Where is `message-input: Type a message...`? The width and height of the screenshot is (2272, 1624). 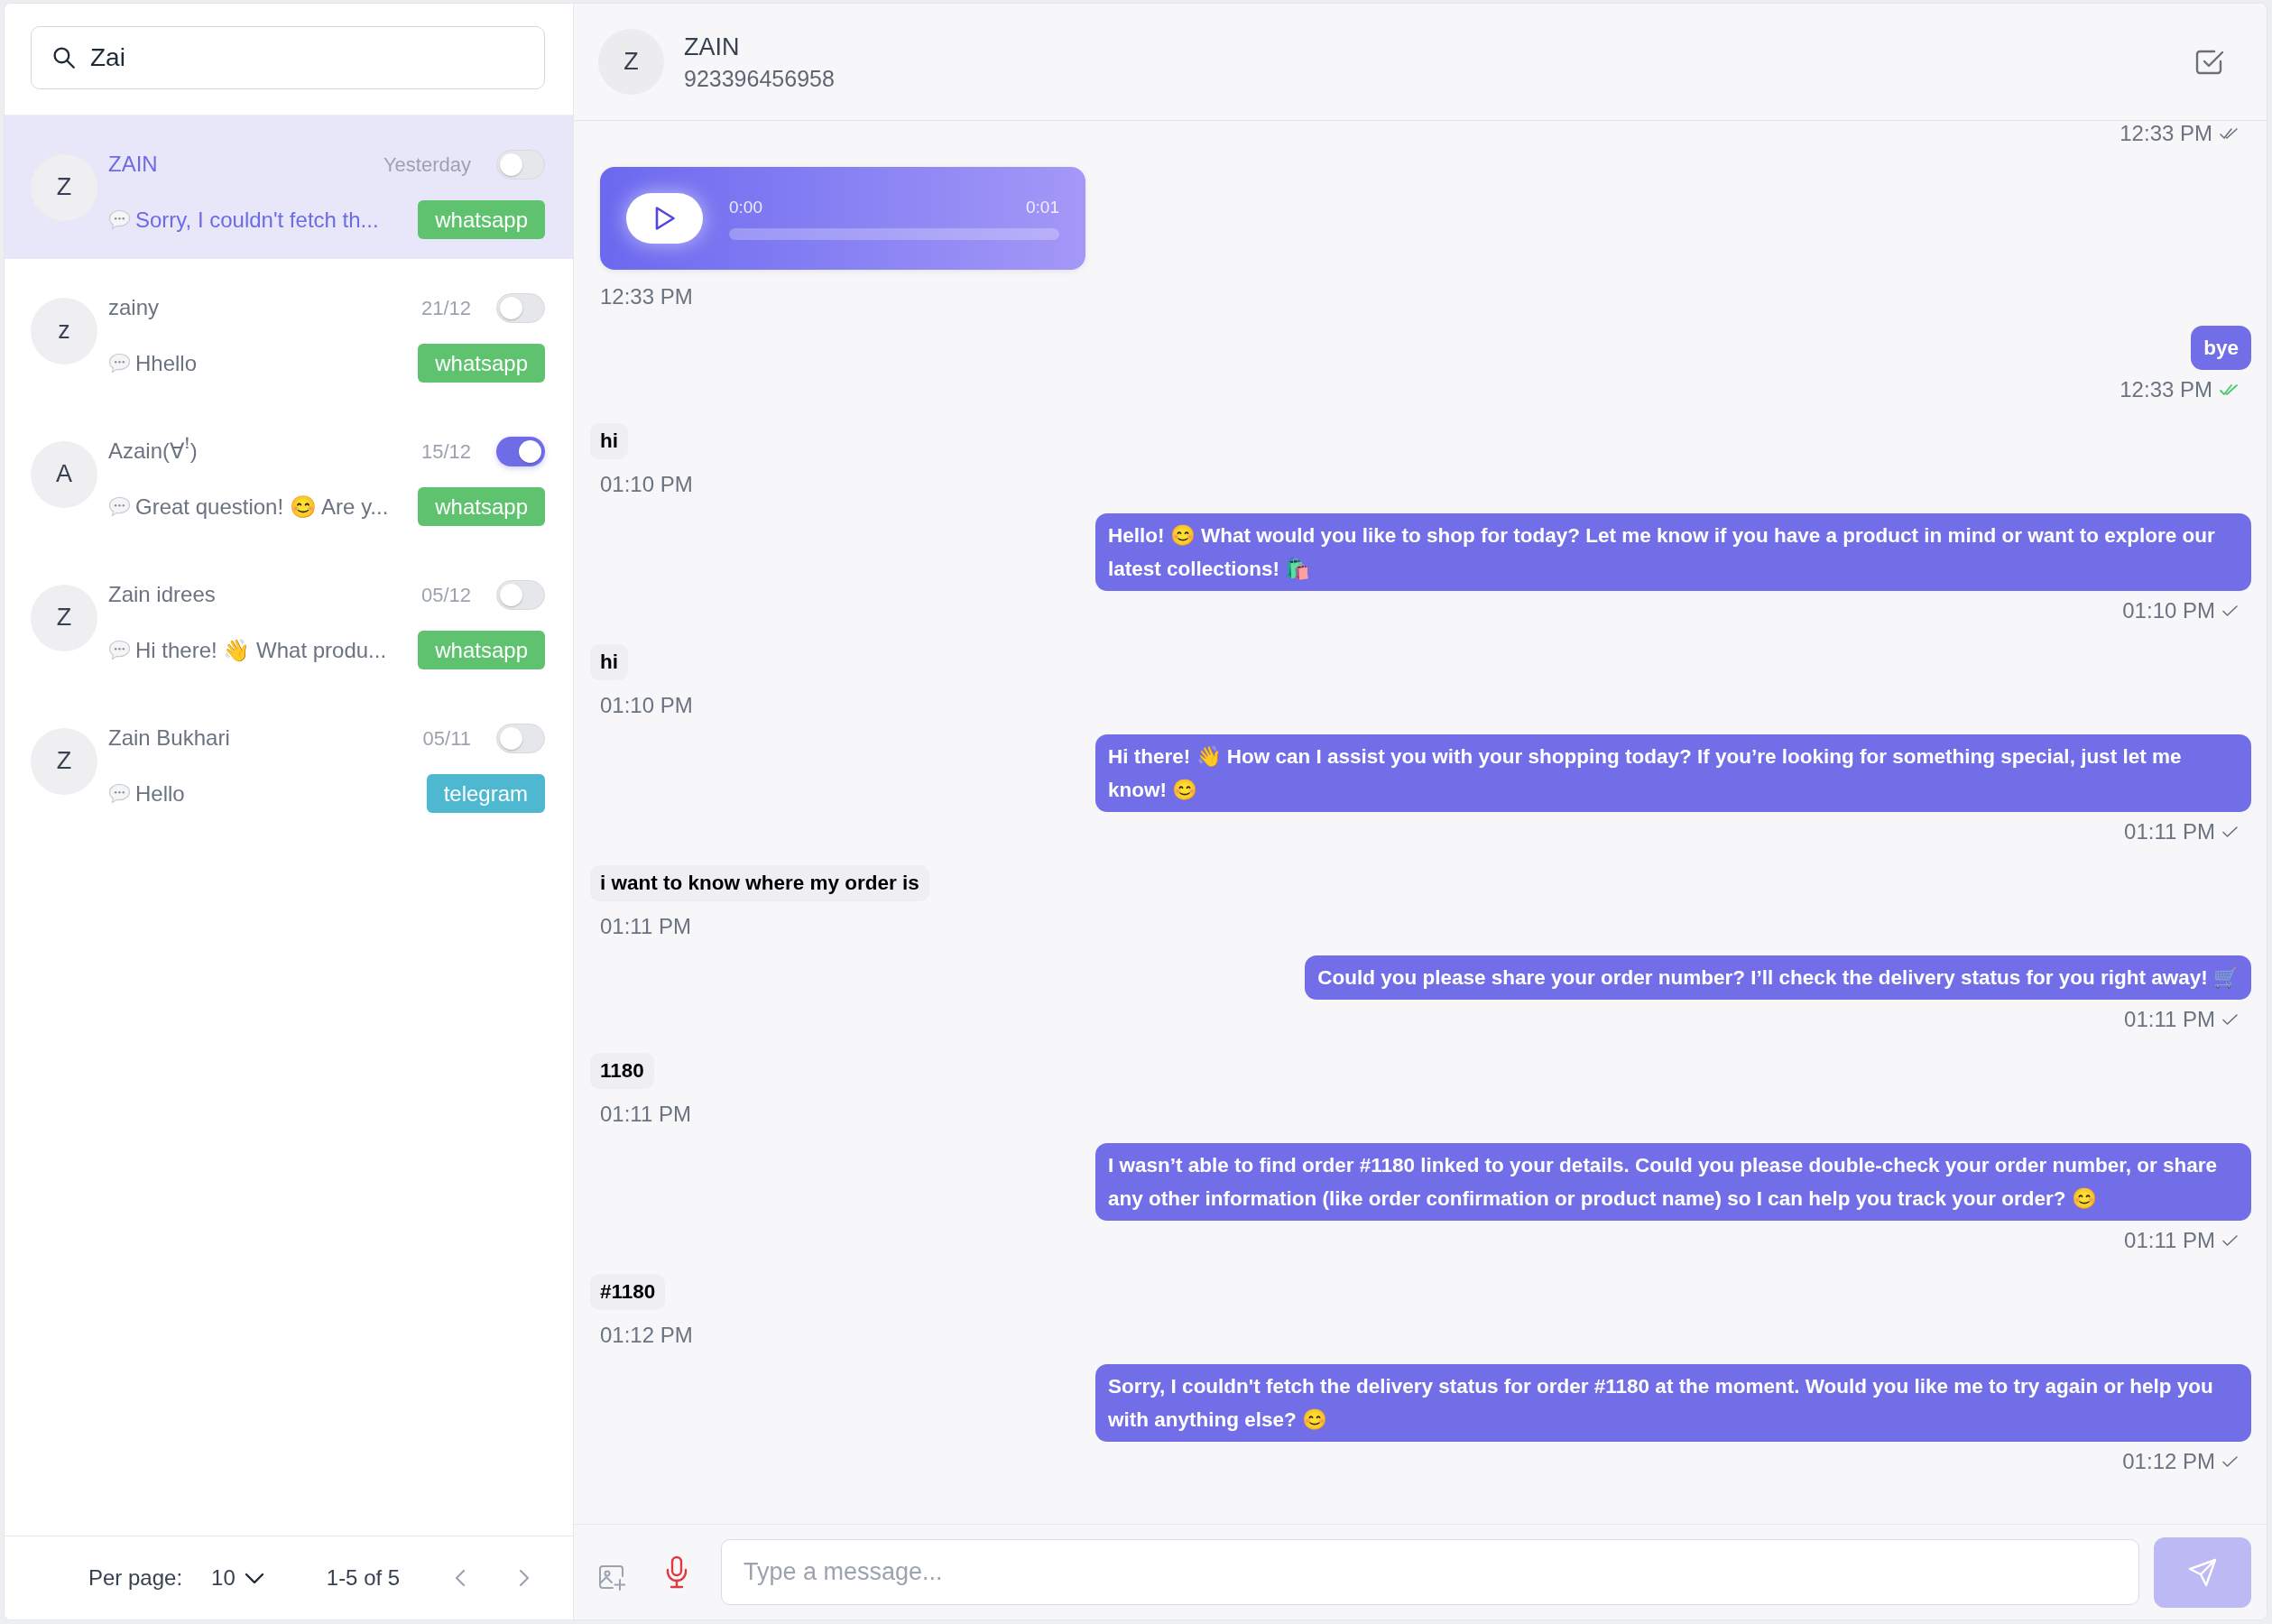
message-input: Type a message... is located at coordinates (1430, 1572).